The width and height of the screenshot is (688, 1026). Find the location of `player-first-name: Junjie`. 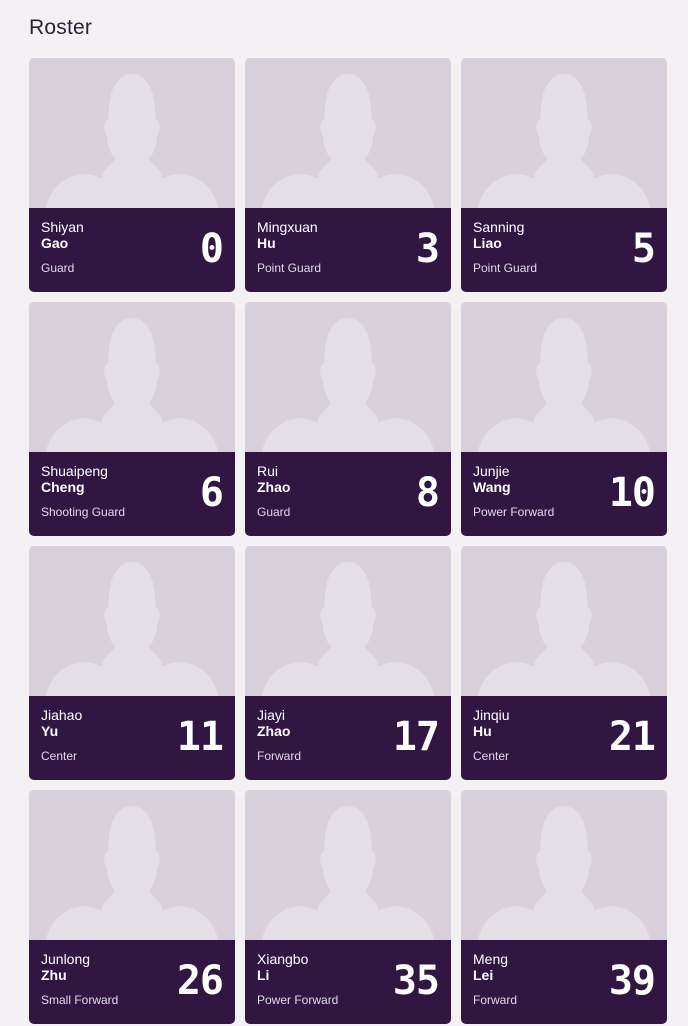

player-first-name: Junjie is located at coordinates (491, 471).